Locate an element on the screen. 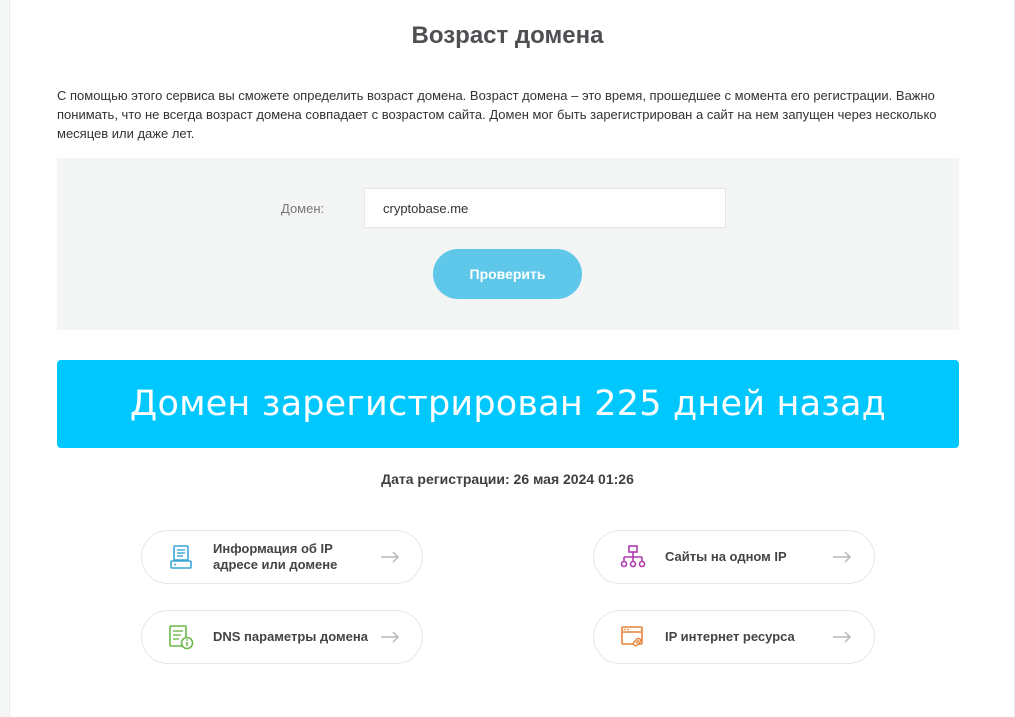 The image size is (1015, 717). ip-info-label: Информация об IP адресе или домене is located at coordinates (275, 556).